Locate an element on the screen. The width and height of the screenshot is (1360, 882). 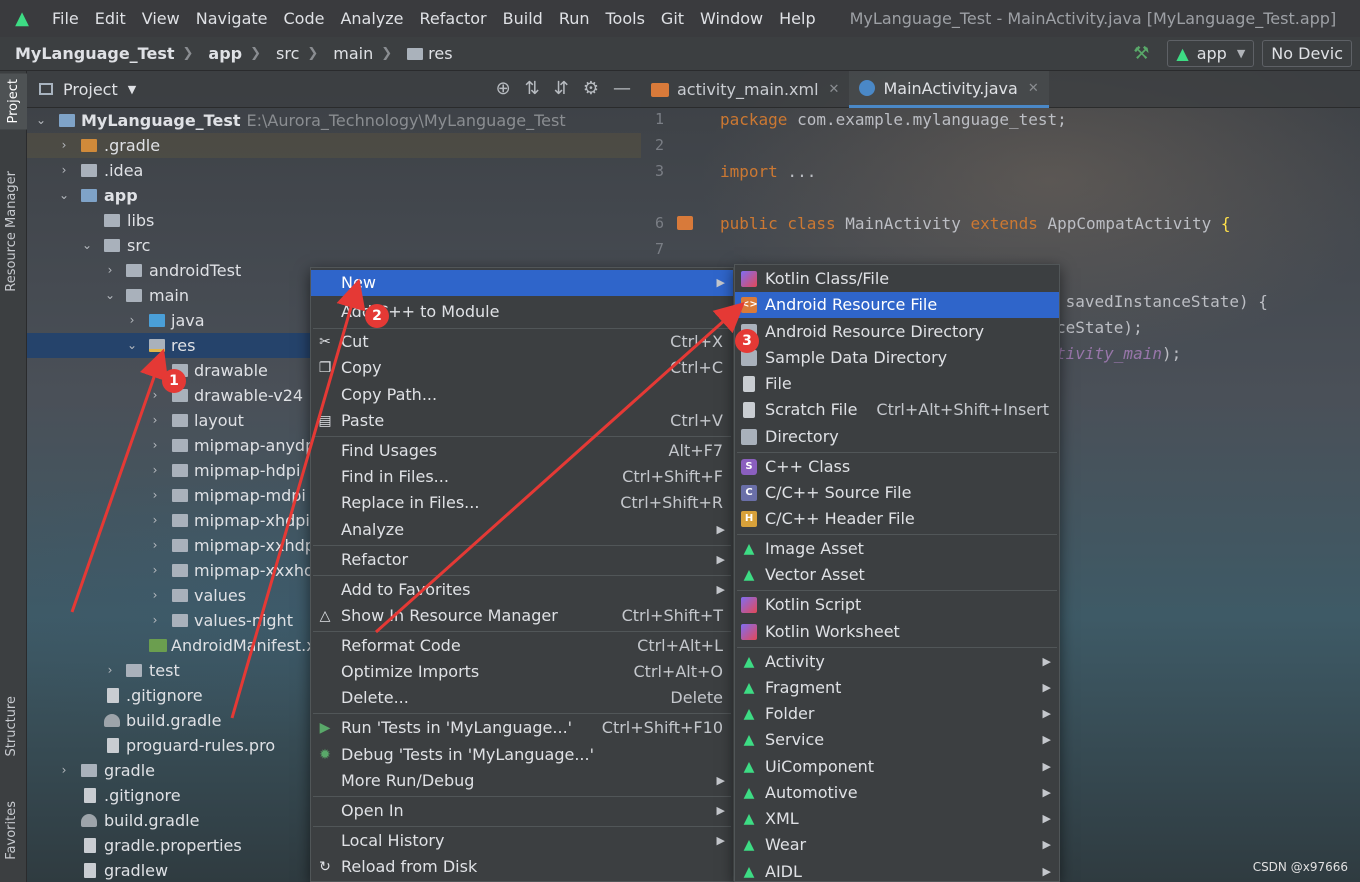
tree-row: ⌄ app is located at coordinates (334, 195).